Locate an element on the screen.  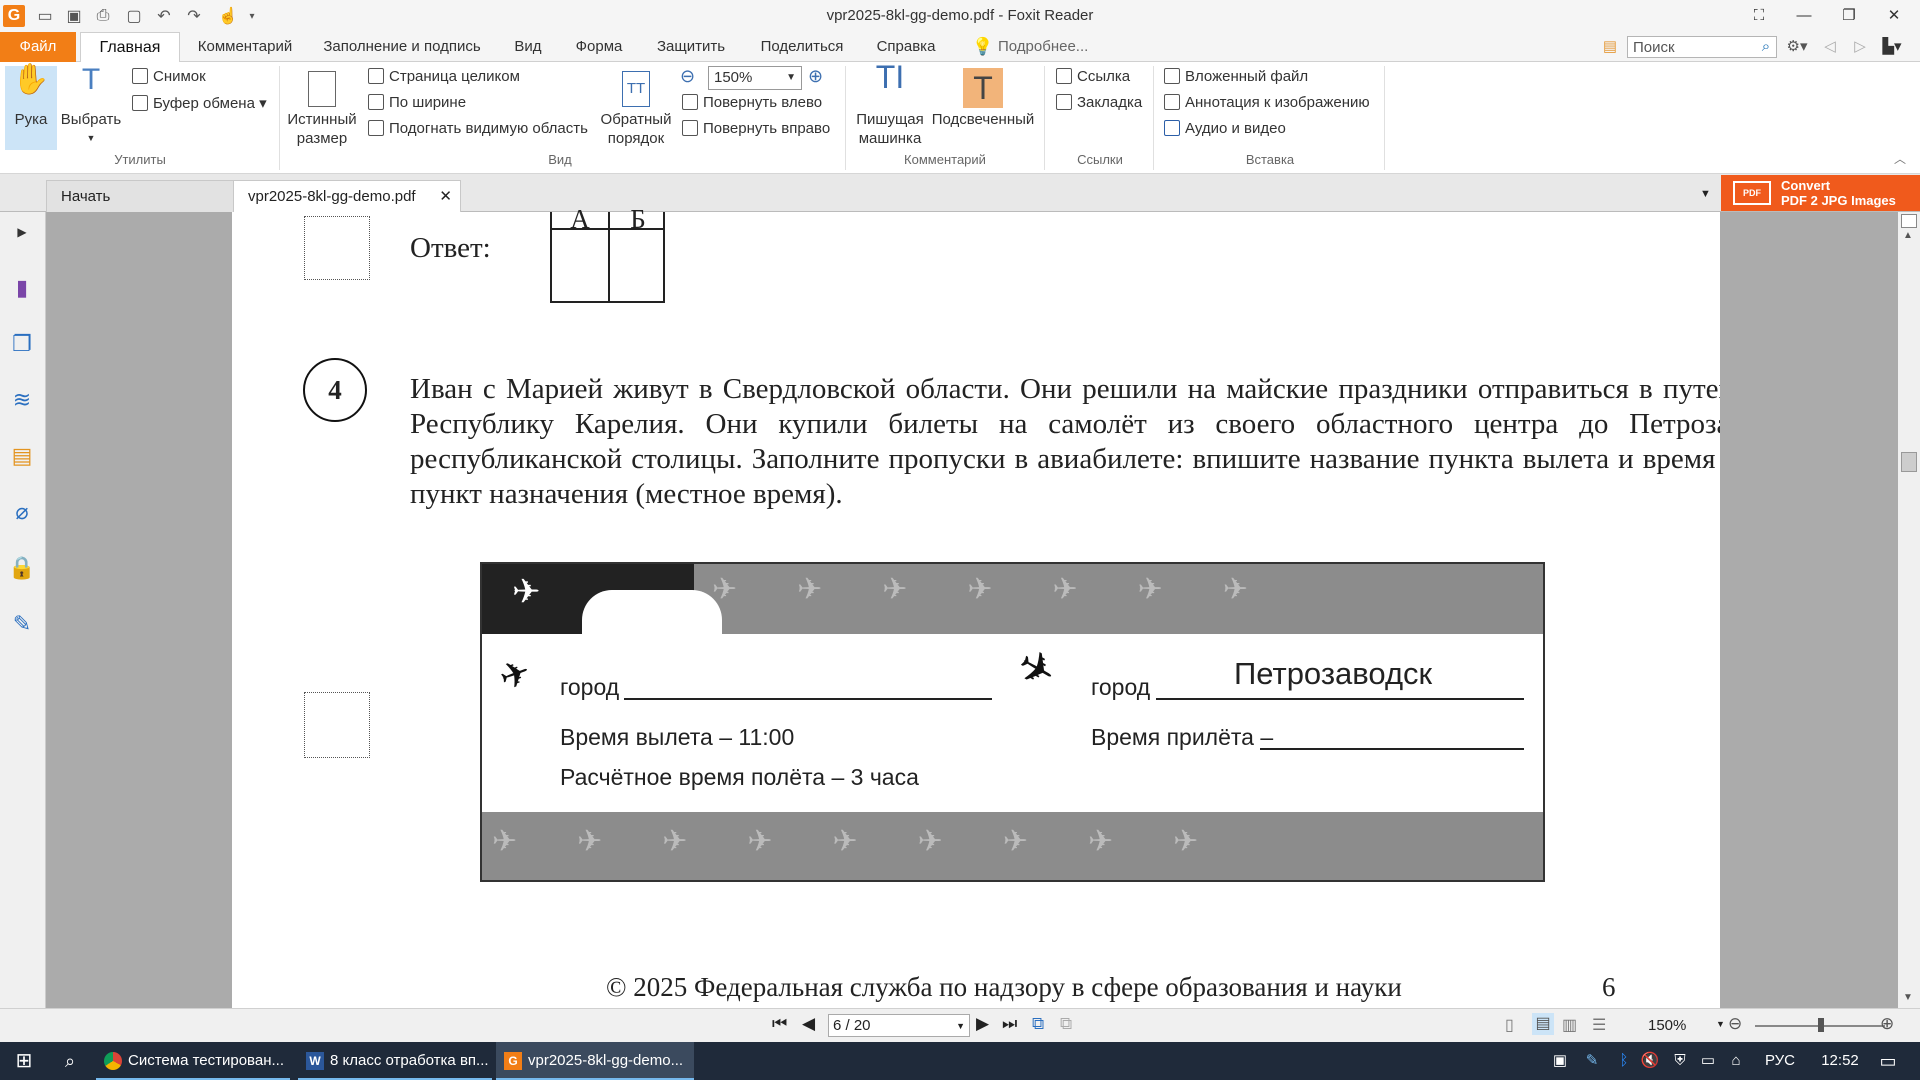
reverse-order-button: TT Обратный порядок is located at coordinates (636, 107).